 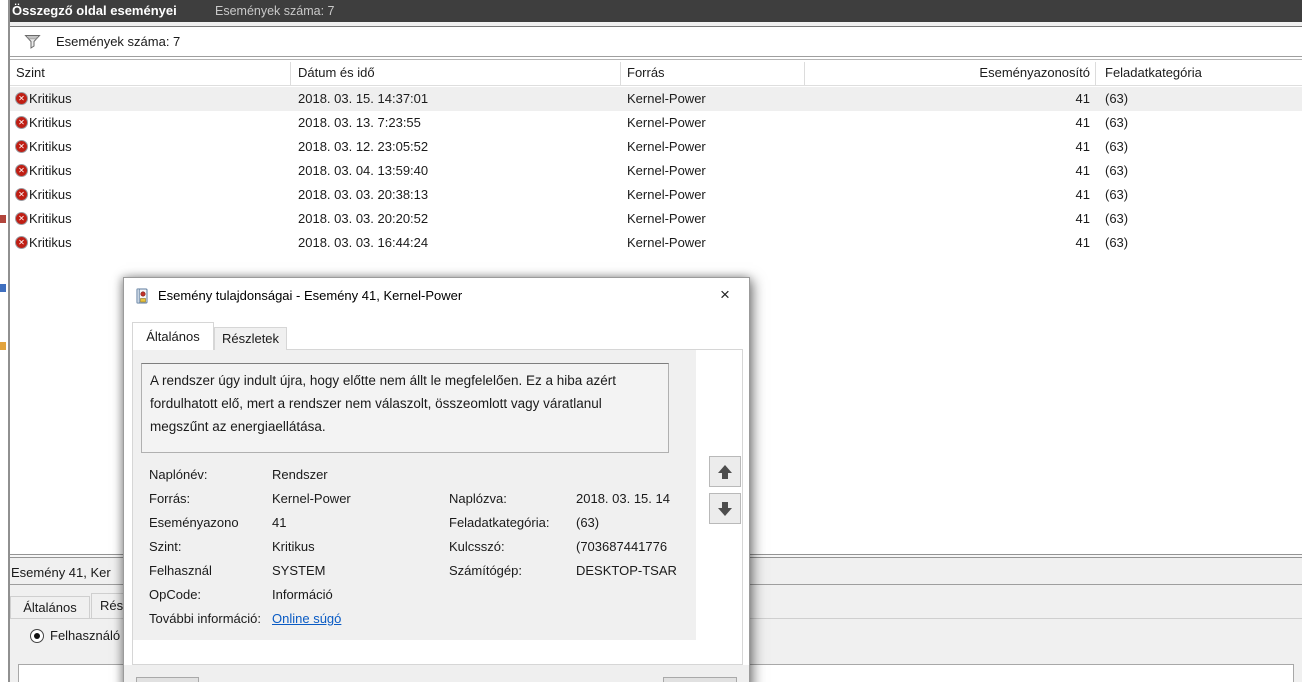 What do you see at coordinates (622, 546) in the screenshot?
I see `field-value: (703687441776` at bounding box center [622, 546].